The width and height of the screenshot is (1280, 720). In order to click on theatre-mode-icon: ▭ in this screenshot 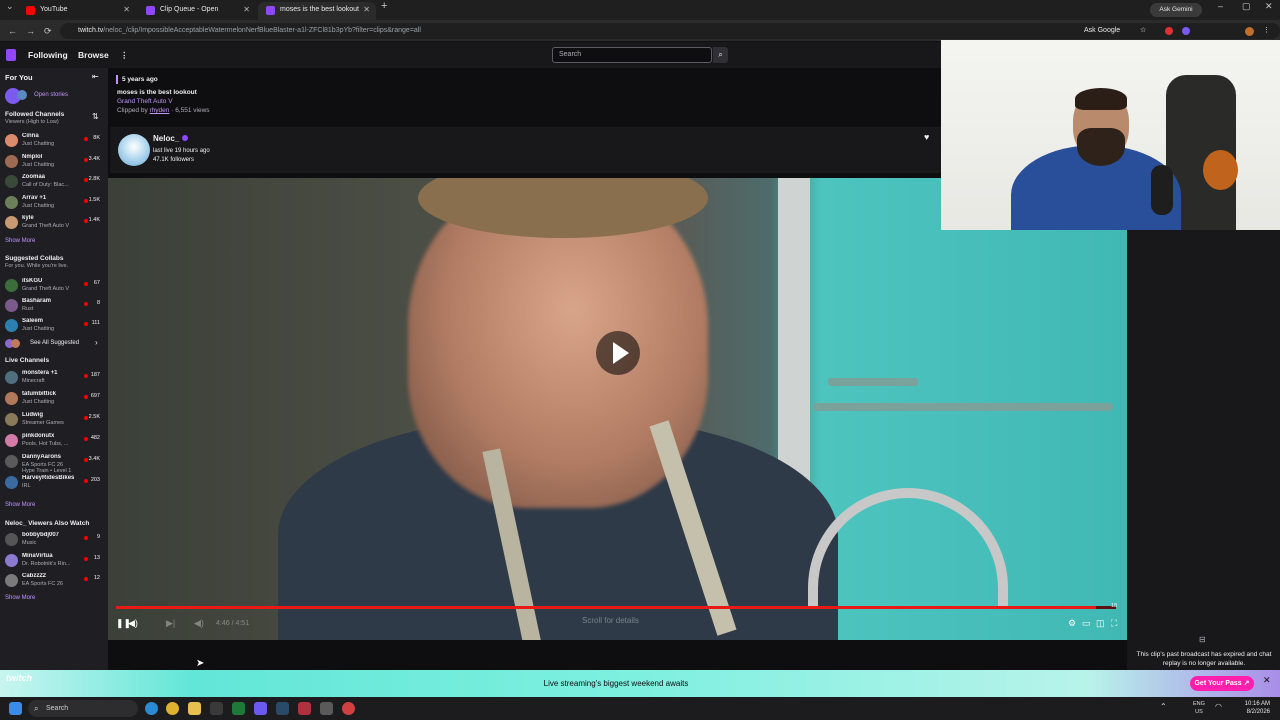, I will do `click(1086, 623)`.